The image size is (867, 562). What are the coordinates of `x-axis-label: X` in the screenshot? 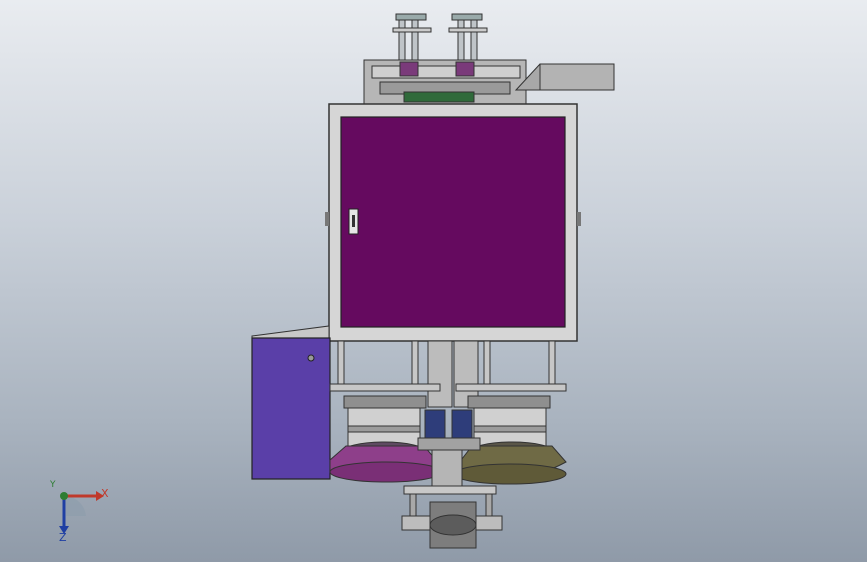 It's located at (105, 493).